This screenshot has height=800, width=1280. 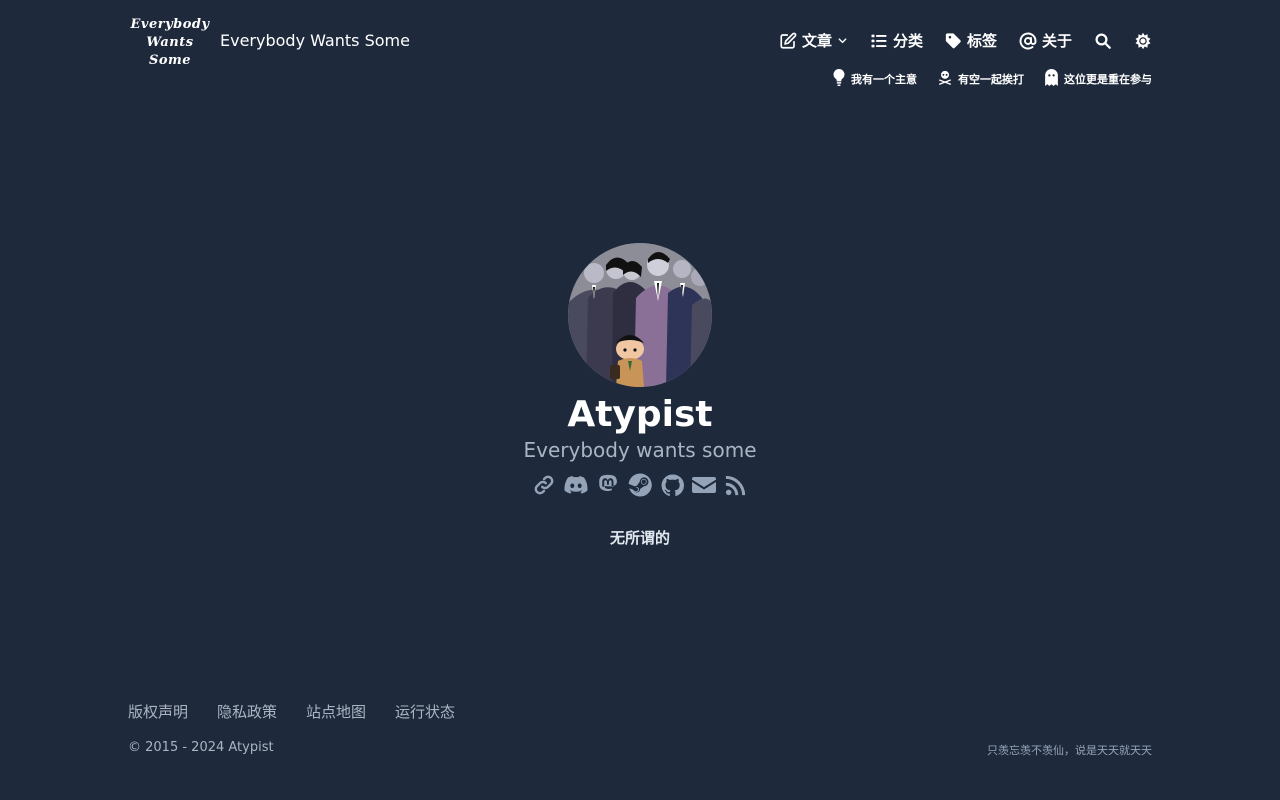 I want to click on site-logo: Everybody Wants Some, so click(x=170, y=43).